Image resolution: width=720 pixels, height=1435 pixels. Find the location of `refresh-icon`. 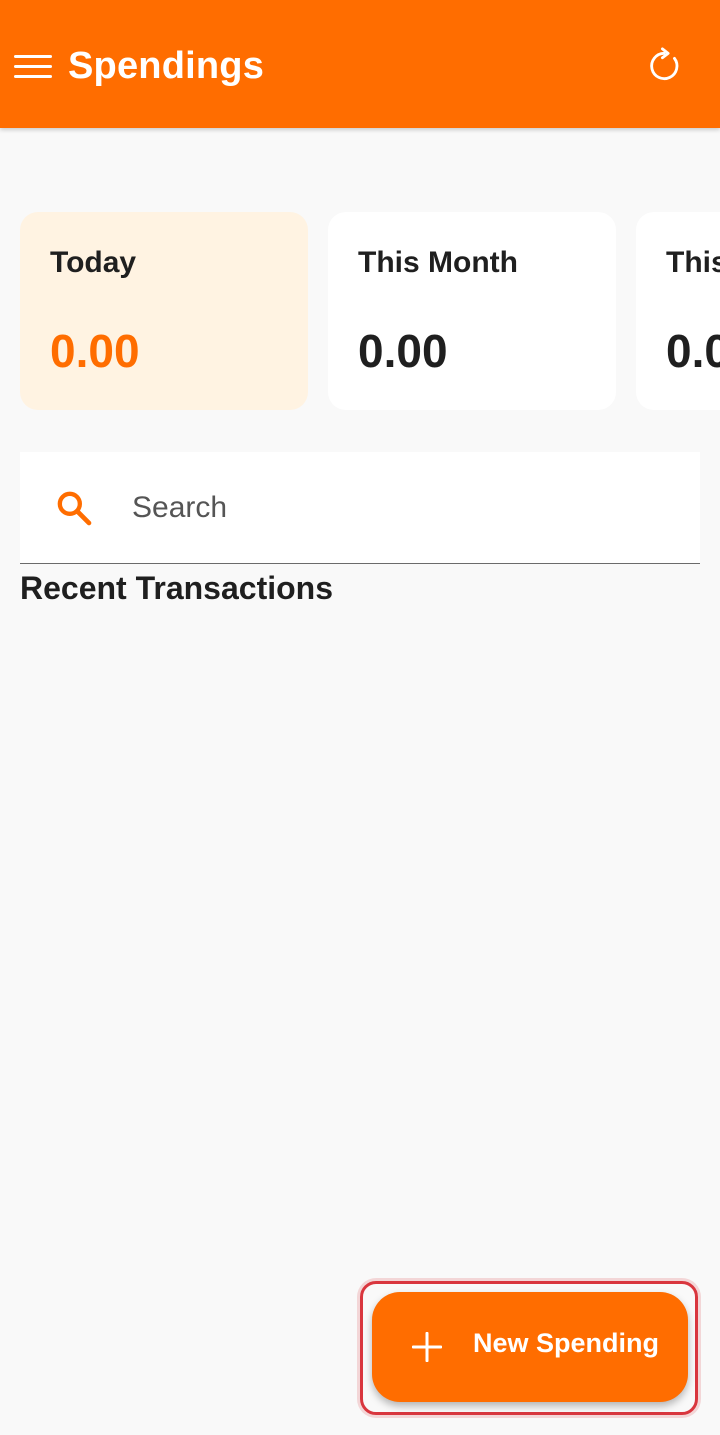

refresh-icon is located at coordinates (664, 64).